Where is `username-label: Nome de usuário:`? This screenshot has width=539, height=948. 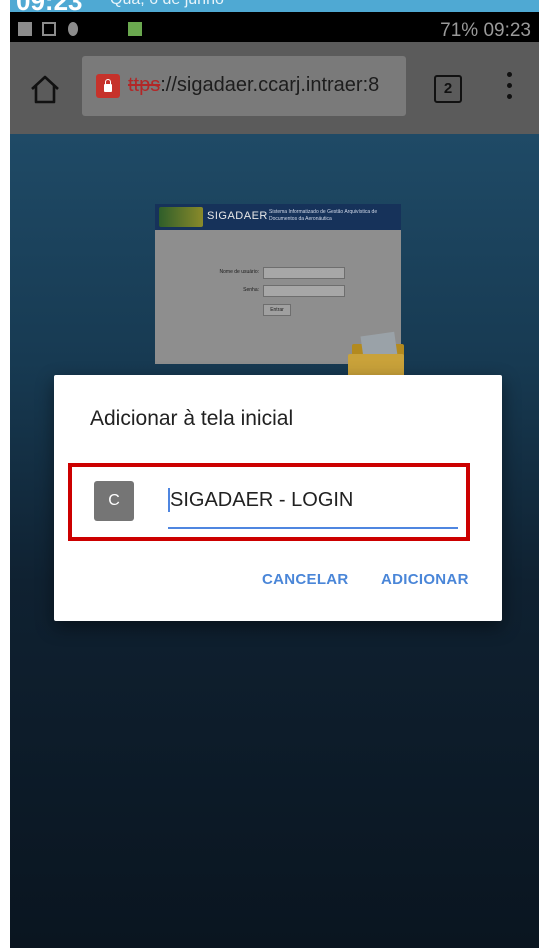
username-label: Nome de usuário: is located at coordinates (239, 272).